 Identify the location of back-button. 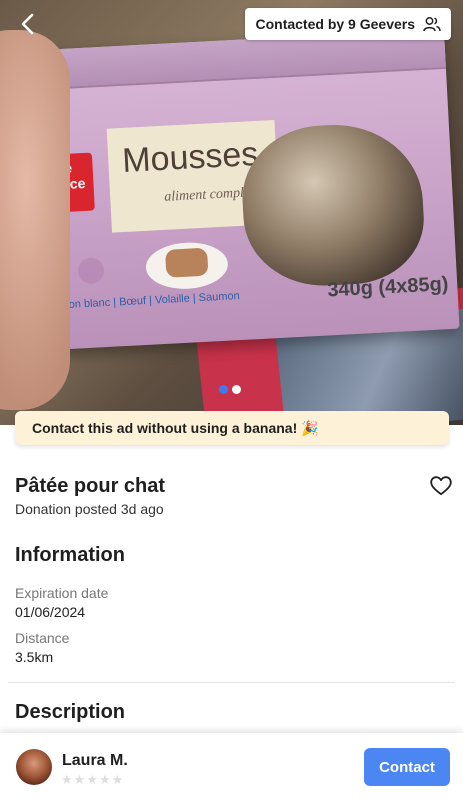
(28, 24).